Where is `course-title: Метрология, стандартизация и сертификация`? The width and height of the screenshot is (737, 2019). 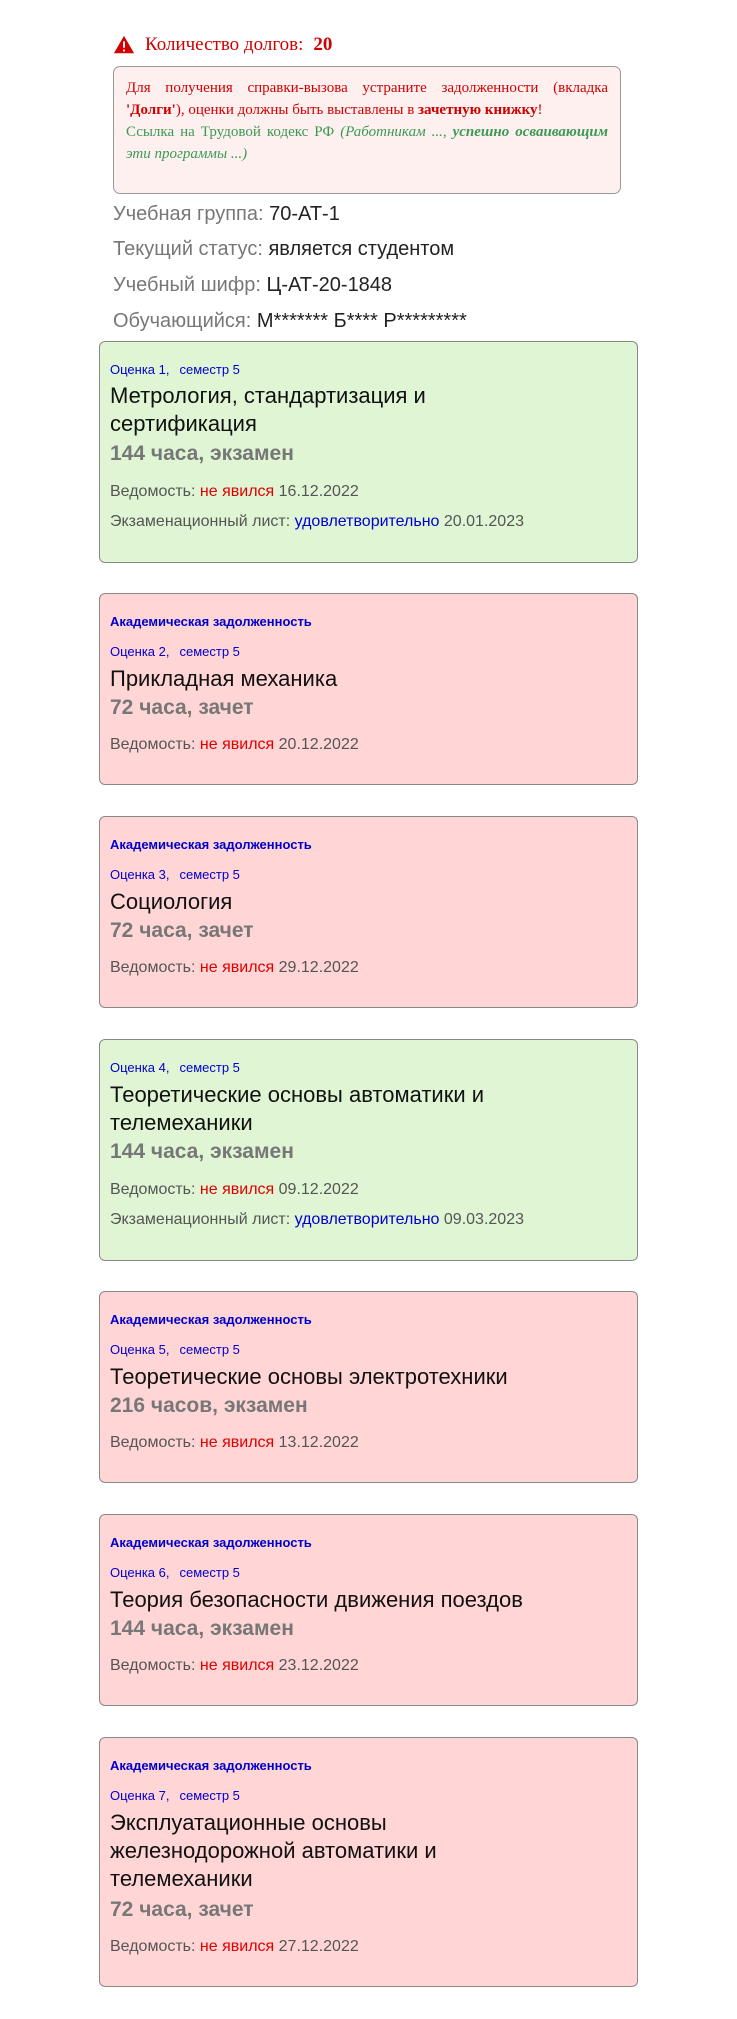 course-title: Метрология, стандартизация и сертификация is located at coordinates (366, 410).